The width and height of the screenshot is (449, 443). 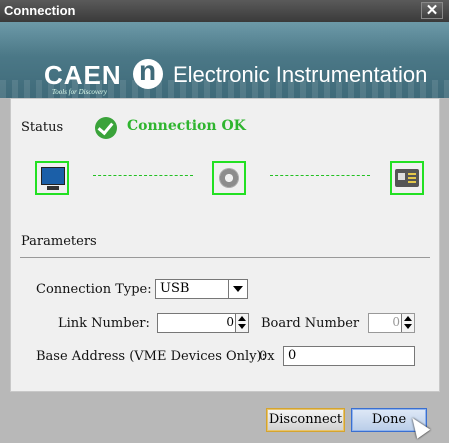 I want to click on parameters-divider, so click(x=225, y=257).